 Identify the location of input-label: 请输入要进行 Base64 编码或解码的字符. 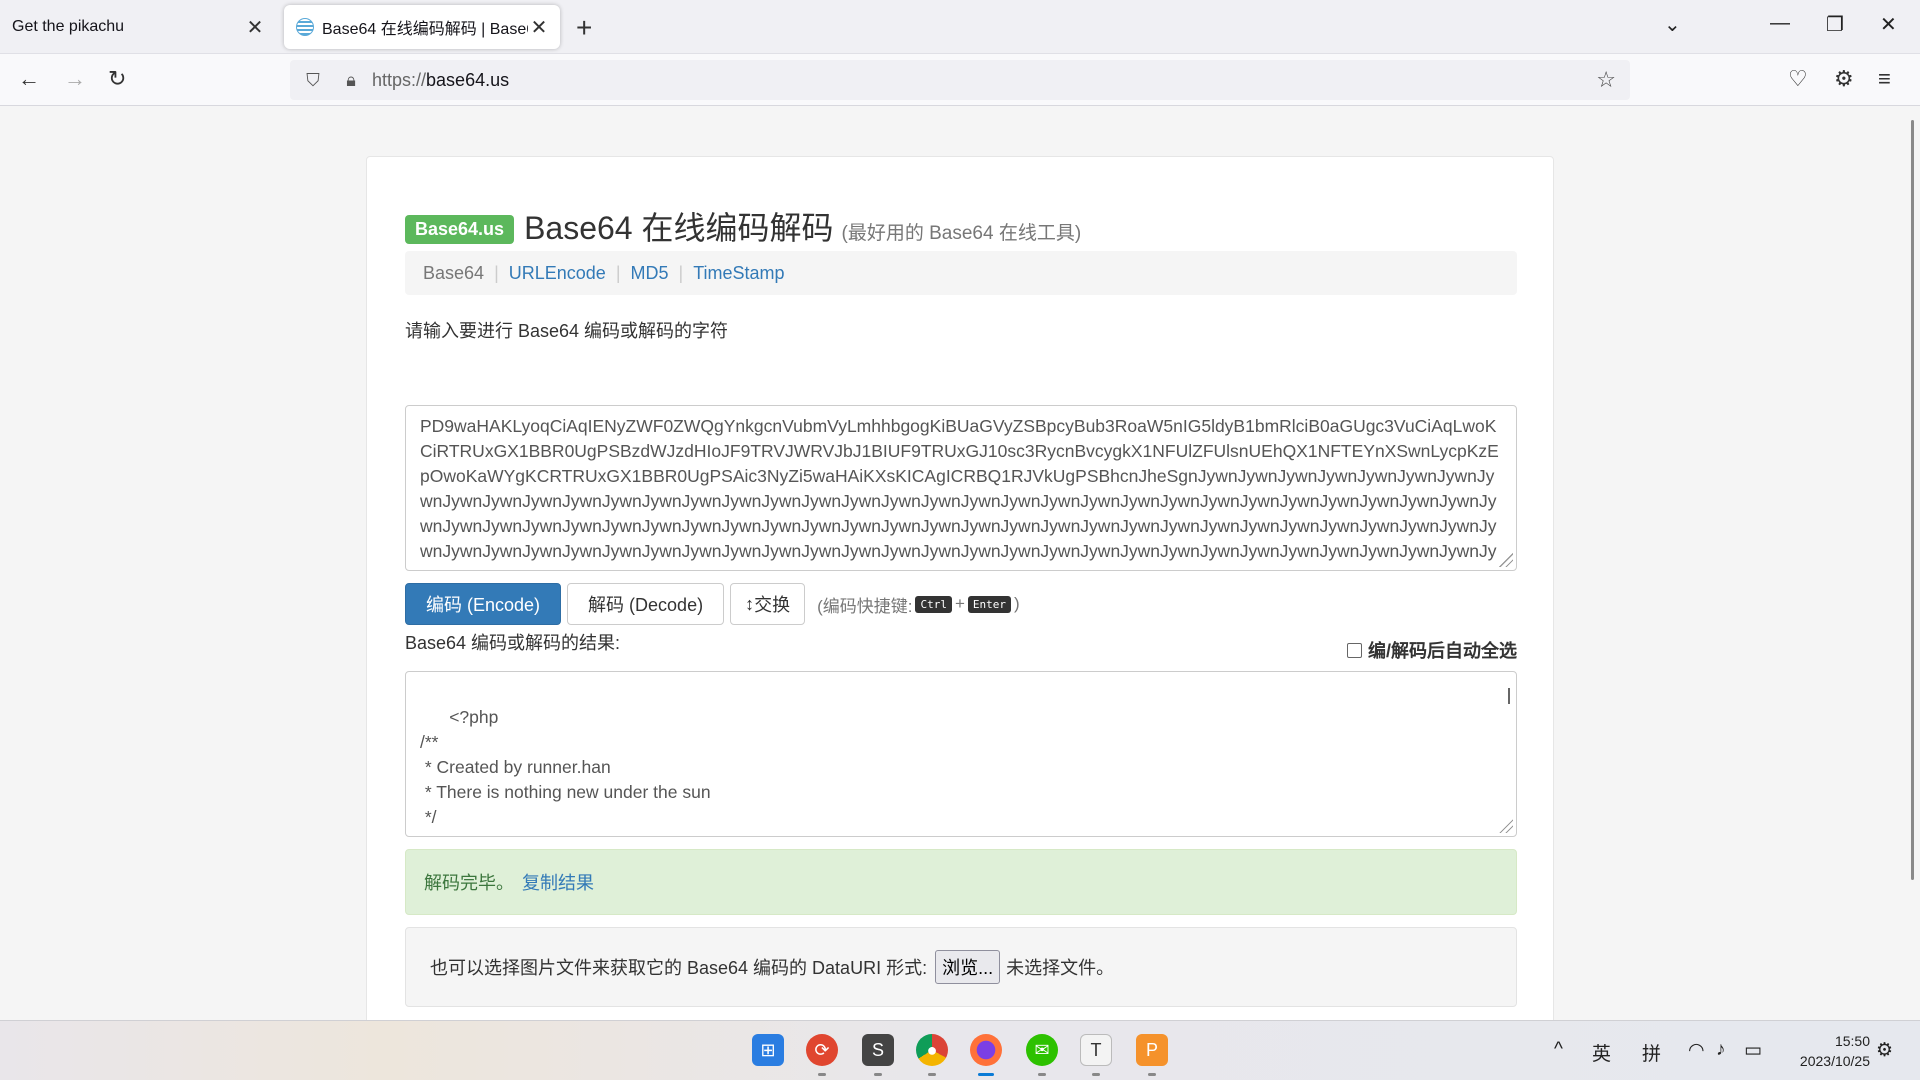
(567, 331).